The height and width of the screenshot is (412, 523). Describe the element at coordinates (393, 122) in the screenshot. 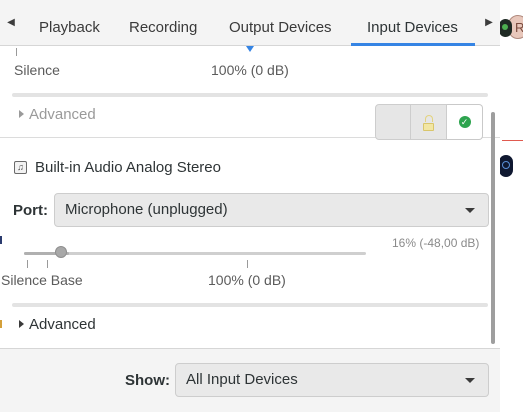

I see `mute-toggle-button` at that location.